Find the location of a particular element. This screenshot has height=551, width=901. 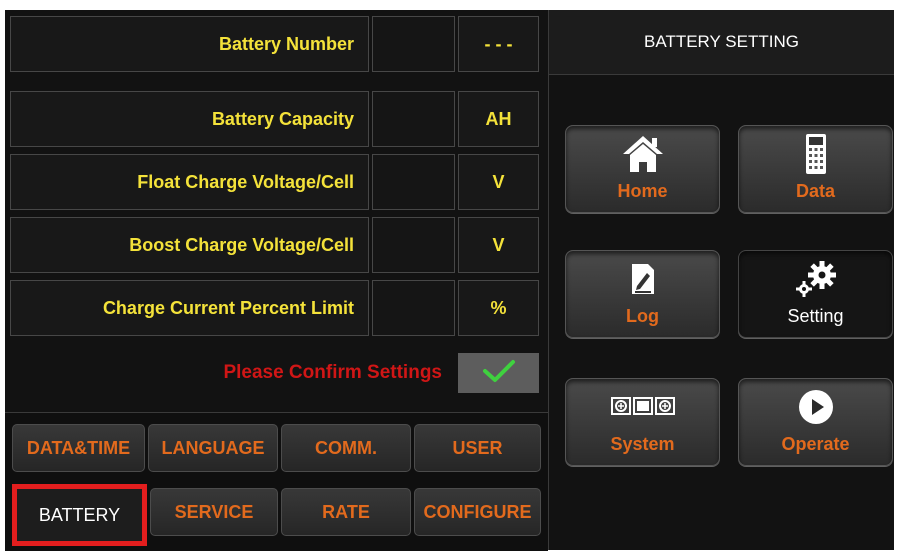

play-icon is located at coordinates (815, 407).